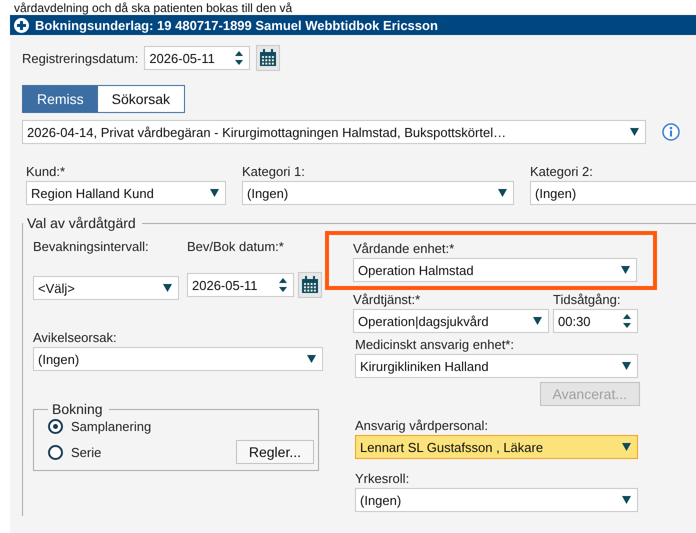 The image size is (696, 533). Describe the element at coordinates (80, 58) in the screenshot. I see `field-label: Registreringsdatum:` at that location.